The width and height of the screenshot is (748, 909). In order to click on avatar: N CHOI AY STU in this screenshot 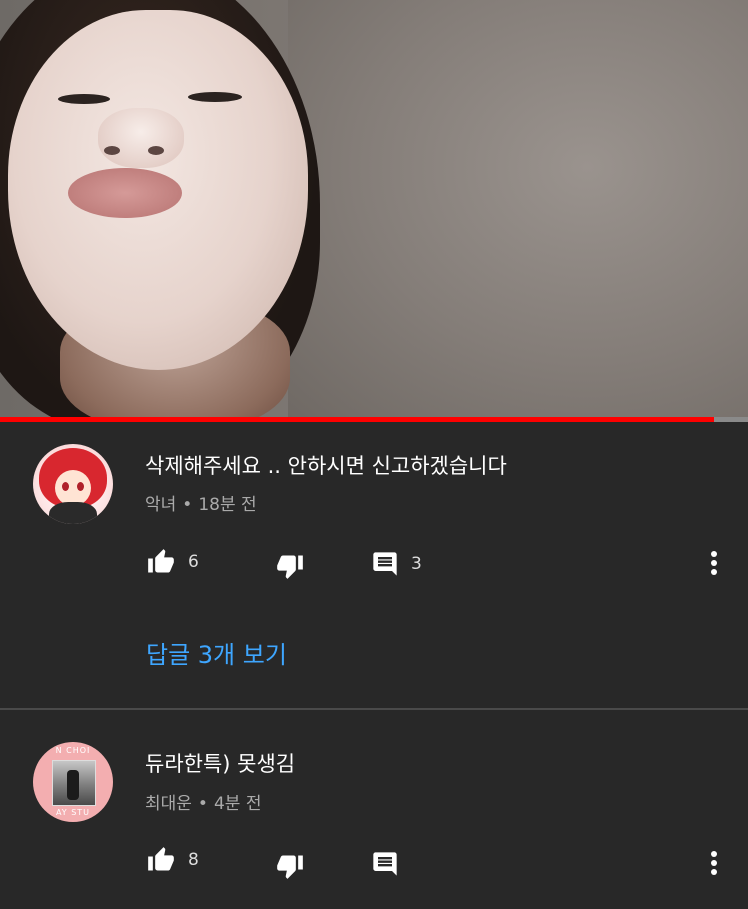, I will do `click(73, 782)`.